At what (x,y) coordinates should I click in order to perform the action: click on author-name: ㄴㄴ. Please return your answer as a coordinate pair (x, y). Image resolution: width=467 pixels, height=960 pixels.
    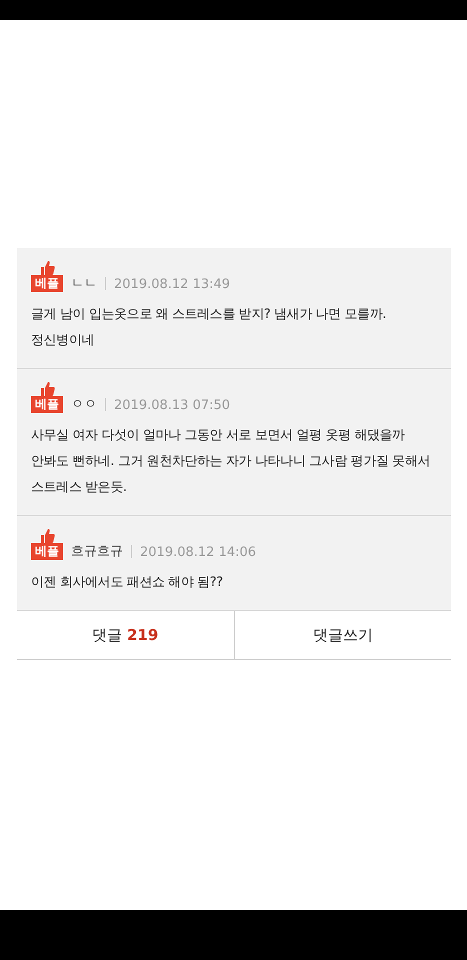
    Looking at the image, I should click on (84, 283).